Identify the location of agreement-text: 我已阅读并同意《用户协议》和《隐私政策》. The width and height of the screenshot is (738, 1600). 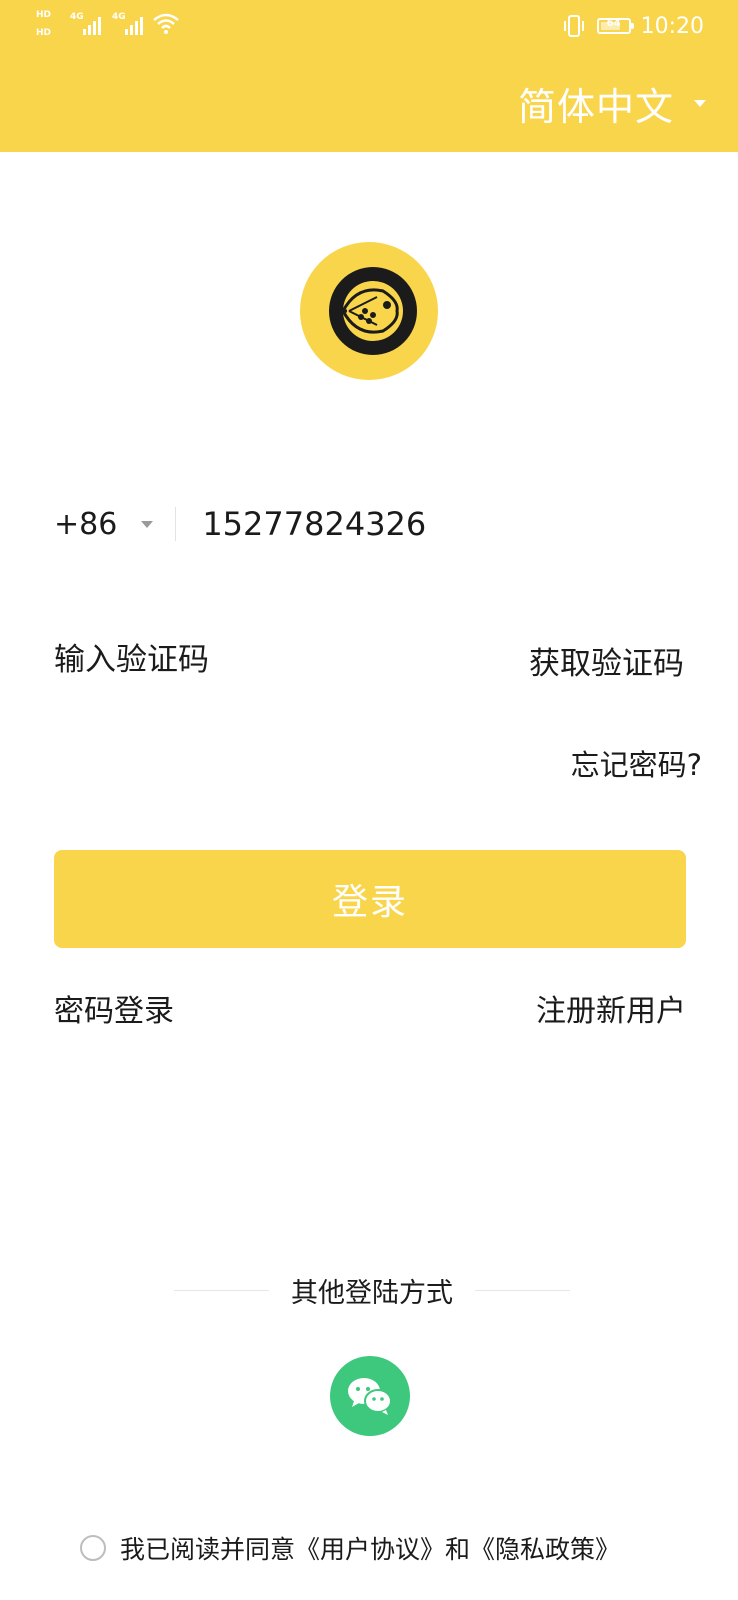
(370, 1548).